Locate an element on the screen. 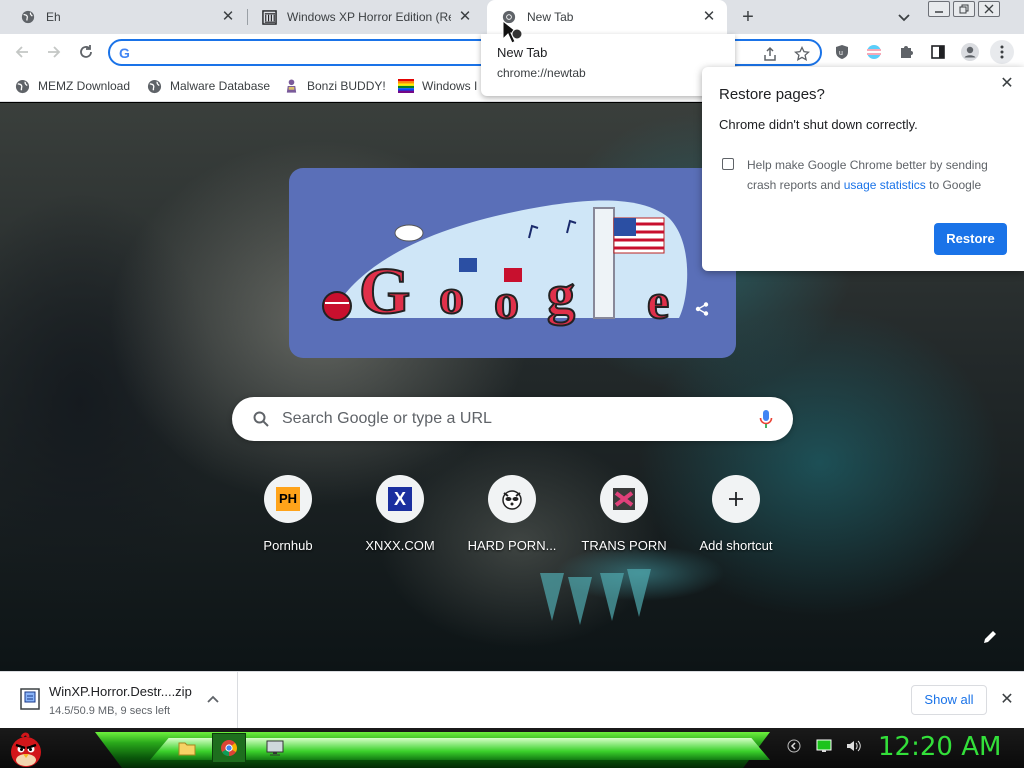 This screenshot has width=1024, height=768. bookmark-malware-database: Malware Database is located at coordinates (208, 86).